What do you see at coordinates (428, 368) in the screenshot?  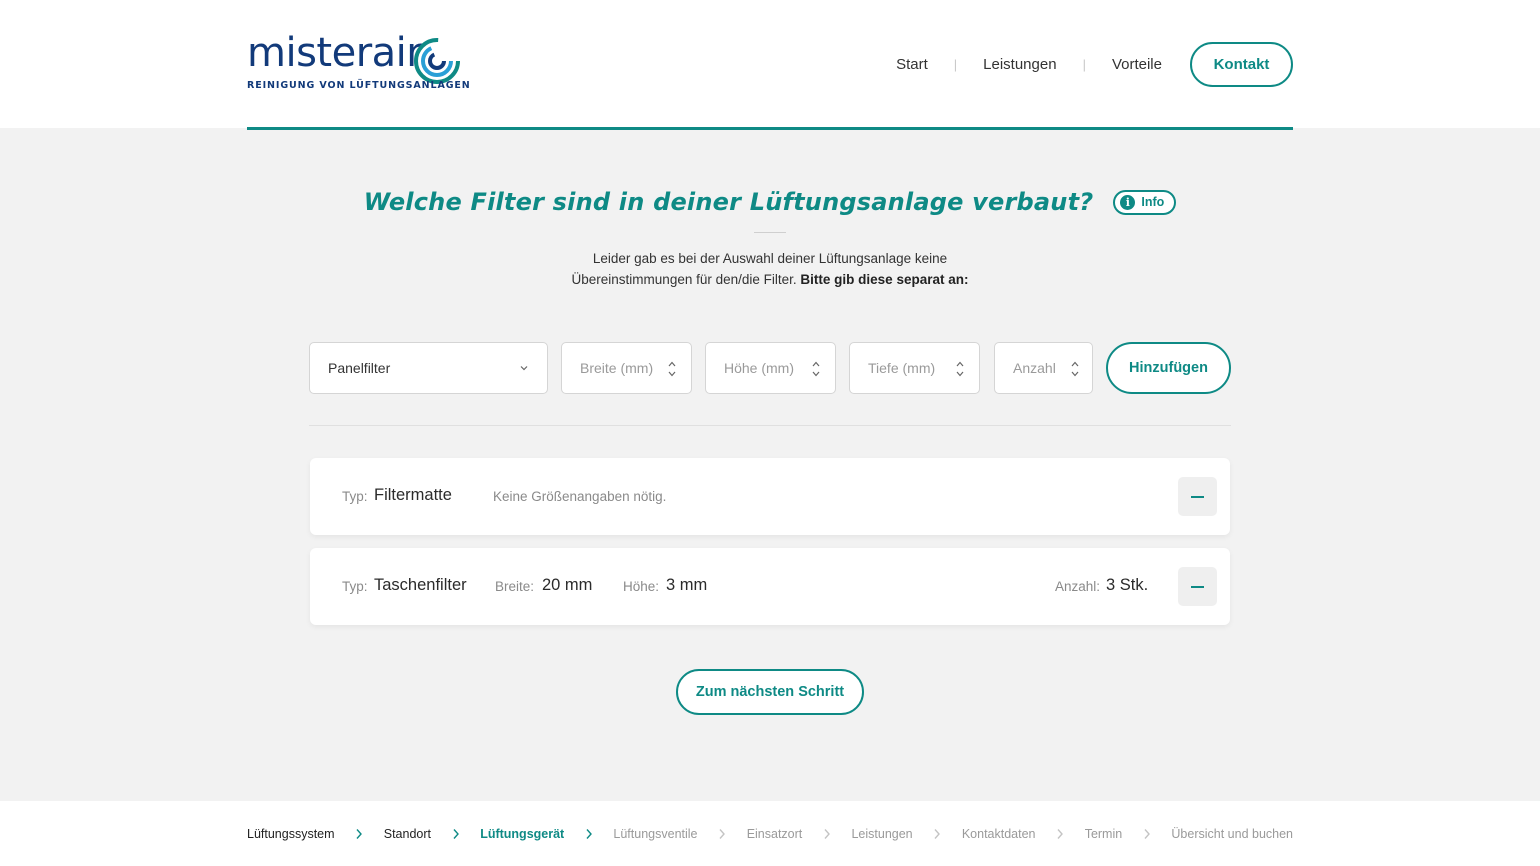 I see `filter-type-select: Panelfilter` at bounding box center [428, 368].